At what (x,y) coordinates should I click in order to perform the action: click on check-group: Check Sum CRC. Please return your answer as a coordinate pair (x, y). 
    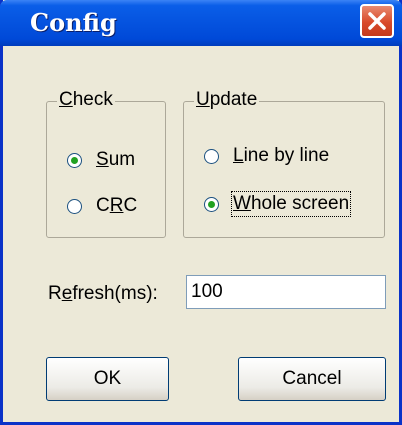
    Looking at the image, I should click on (106, 163).